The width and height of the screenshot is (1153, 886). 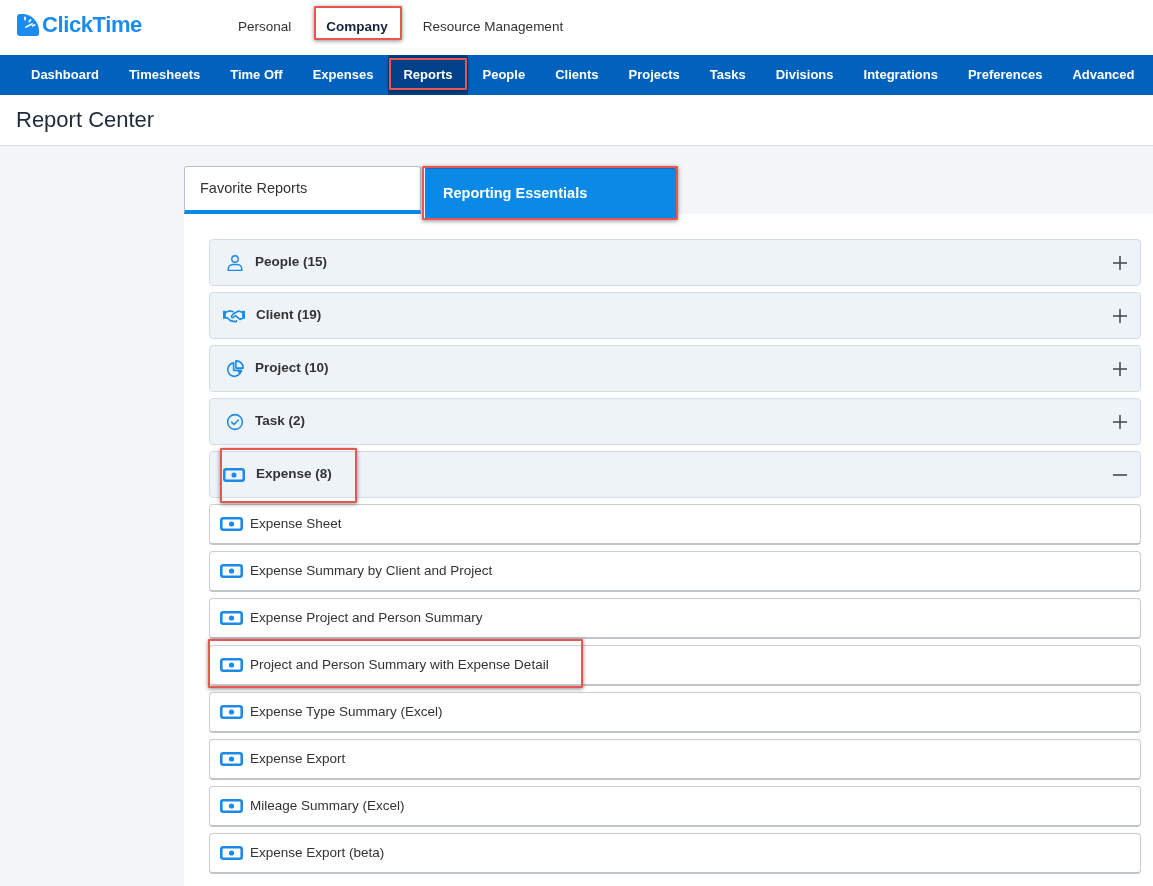 What do you see at coordinates (900, 75) in the screenshot?
I see `nav-link: Integrations` at bounding box center [900, 75].